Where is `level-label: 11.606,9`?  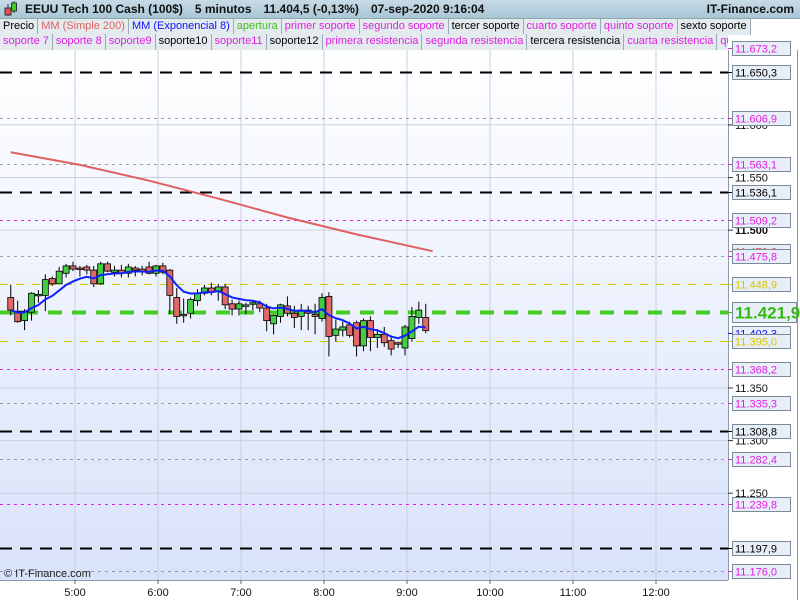 level-label: 11.606,9 is located at coordinates (756, 120).